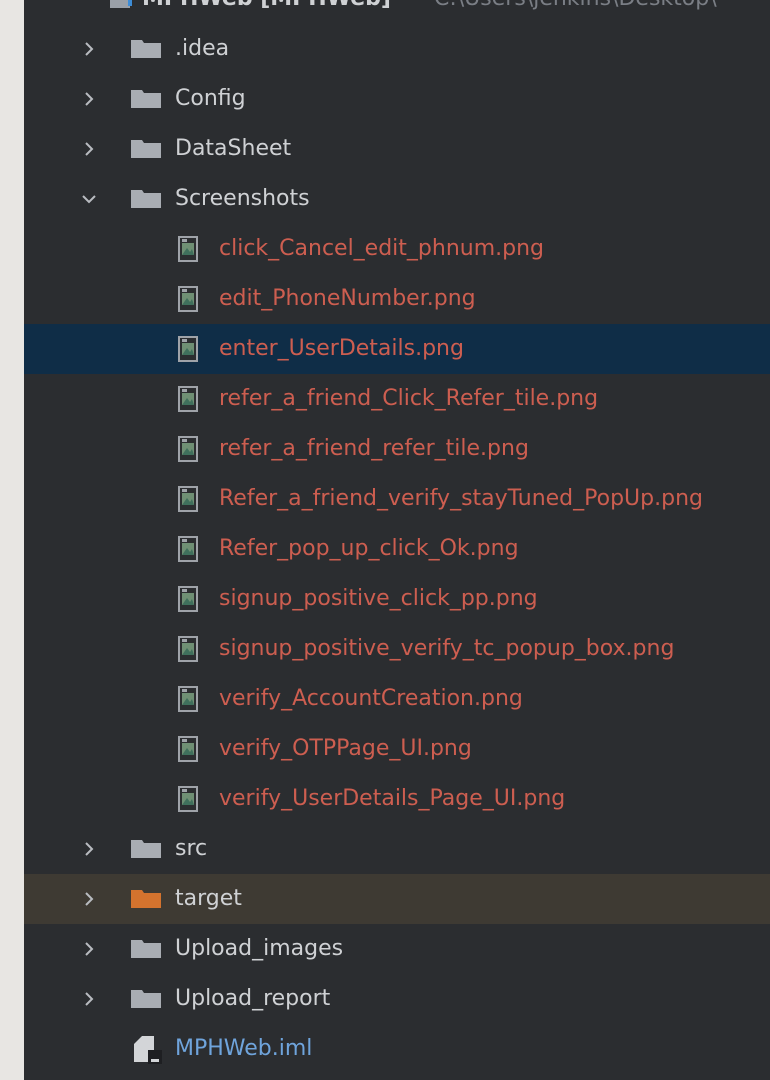  What do you see at coordinates (210, 98) in the screenshot?
I see `folder-label: Config` at bounding box center [210, 98].